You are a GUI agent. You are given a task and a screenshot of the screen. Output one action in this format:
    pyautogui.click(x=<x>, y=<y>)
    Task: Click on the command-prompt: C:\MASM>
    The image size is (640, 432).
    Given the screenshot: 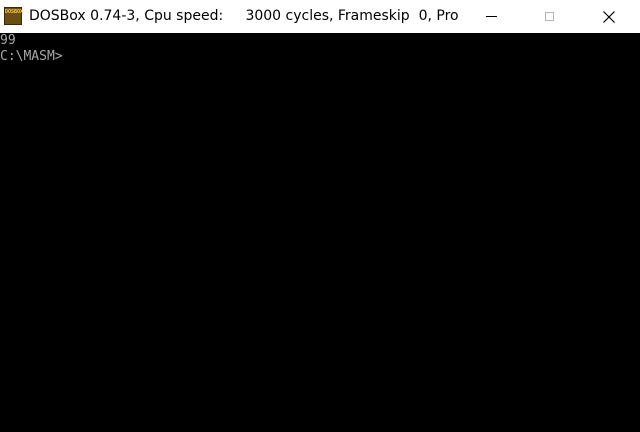 What is the action you would take?
    pyautogui.click(x=31, y=56)
    